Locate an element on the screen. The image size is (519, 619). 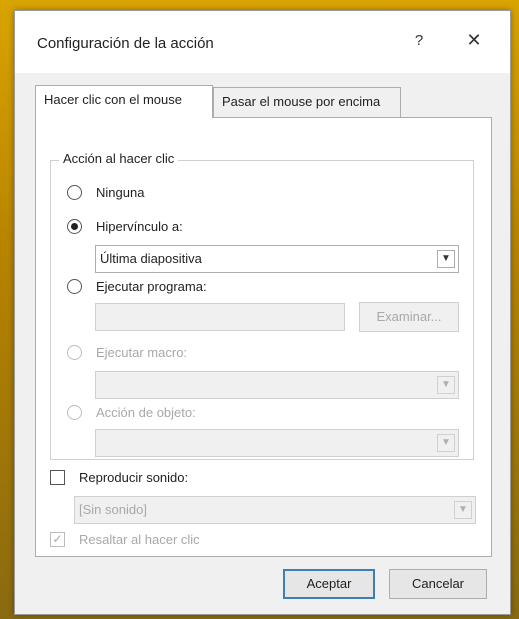
option-none-row: Ninguna is located at coordinates (105, 192).